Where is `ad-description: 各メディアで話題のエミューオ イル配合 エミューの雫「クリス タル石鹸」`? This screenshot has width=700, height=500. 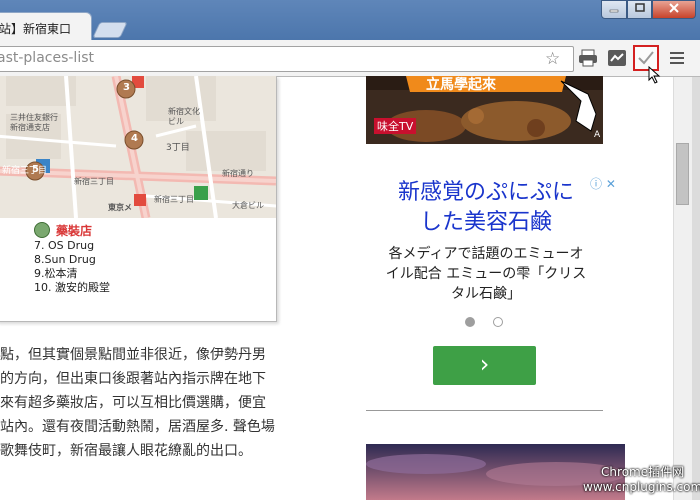 ad-description: 各メディアで話題のエミューオ イル配合 エミューの雫「クリス タル石鹸」 is located at coordinates (486, 274).